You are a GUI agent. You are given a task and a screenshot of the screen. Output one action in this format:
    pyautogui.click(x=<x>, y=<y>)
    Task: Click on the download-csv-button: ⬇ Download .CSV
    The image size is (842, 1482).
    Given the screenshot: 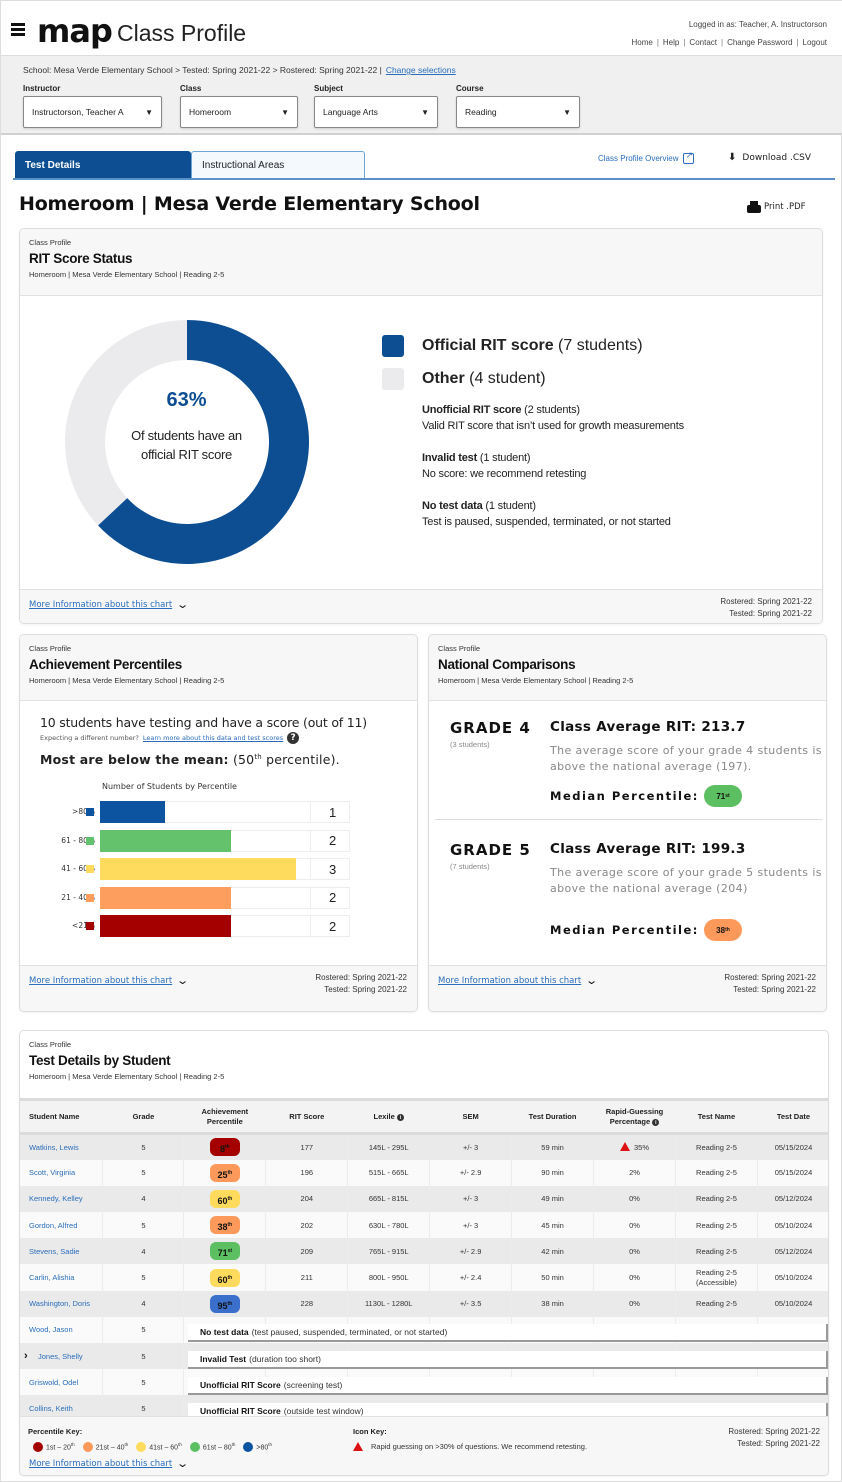 What is the action you would take?
    pyautogui.click(x=769, y=157)
    